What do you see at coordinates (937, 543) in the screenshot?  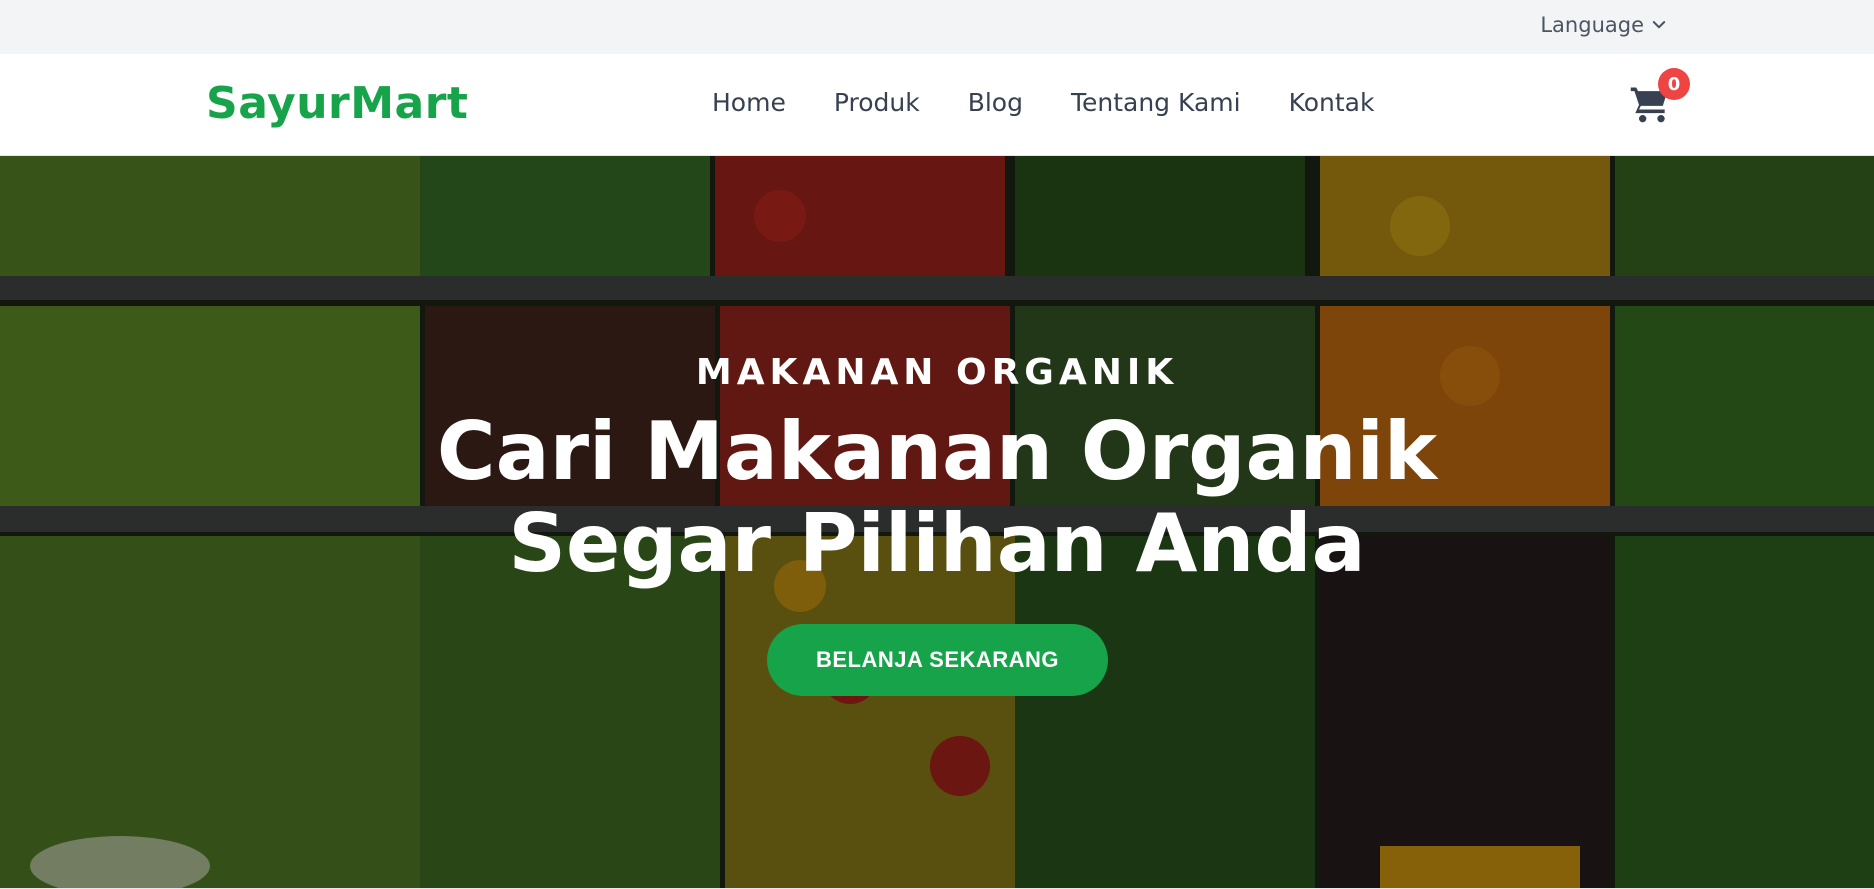 I see `hero-title-line-2: Segar Pilihan Anda` at bounding box center [937, 543].